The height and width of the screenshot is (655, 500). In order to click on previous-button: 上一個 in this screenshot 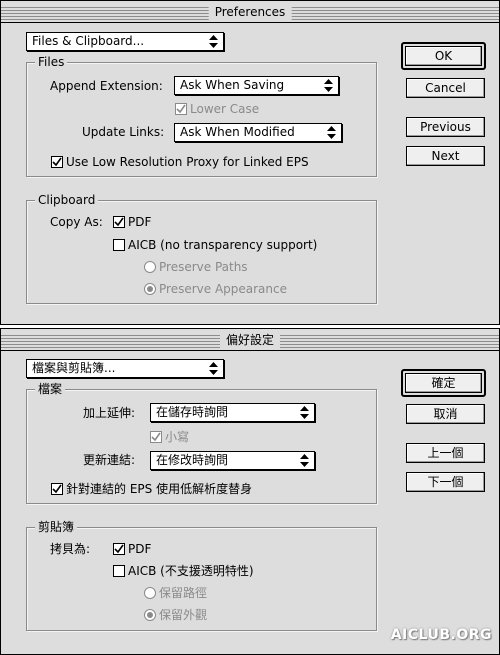, I will do `click(445, 453)`.